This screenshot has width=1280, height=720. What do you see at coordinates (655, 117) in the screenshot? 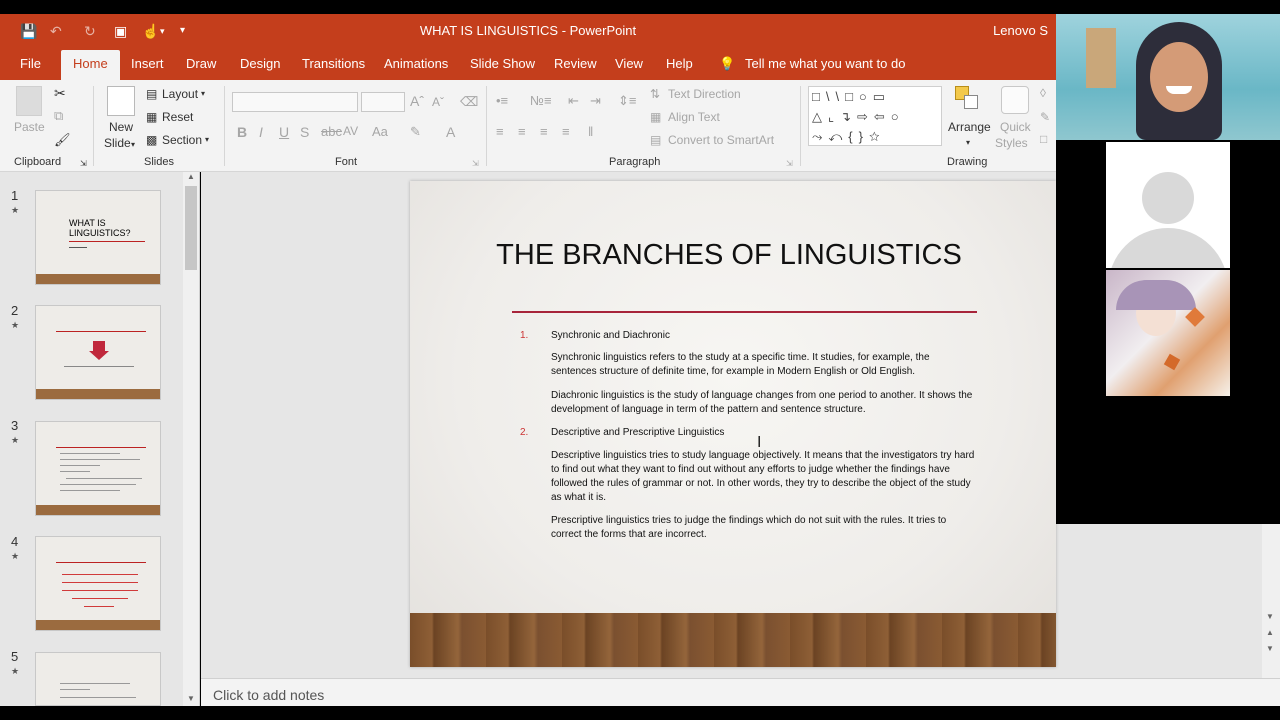
I see `align-text-icon: ▦` at bounding box center [655, 117].